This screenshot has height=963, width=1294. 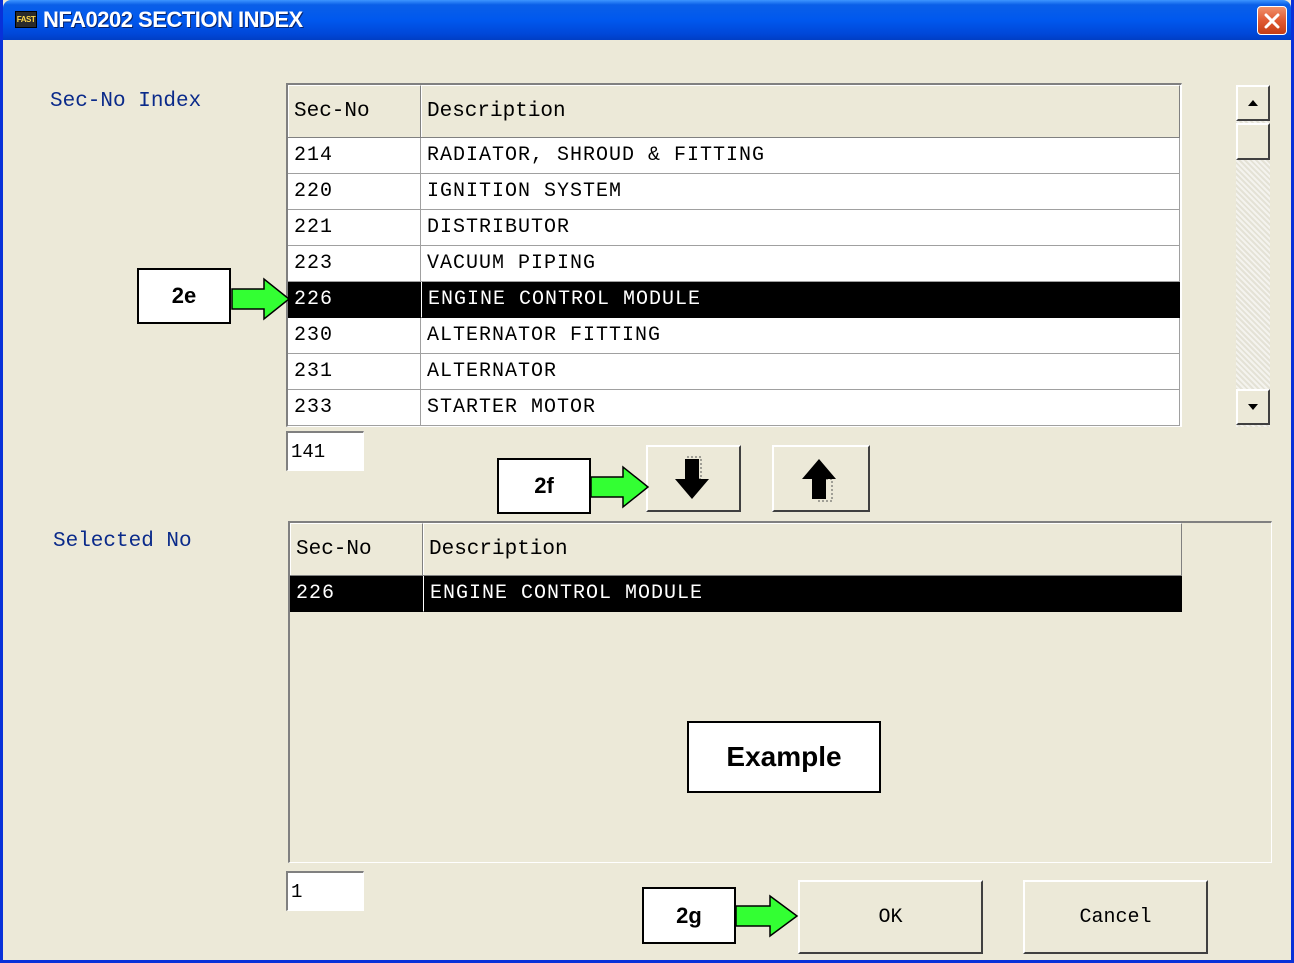 I want to click on arrow-up-icon, so click(x=819, y=479).